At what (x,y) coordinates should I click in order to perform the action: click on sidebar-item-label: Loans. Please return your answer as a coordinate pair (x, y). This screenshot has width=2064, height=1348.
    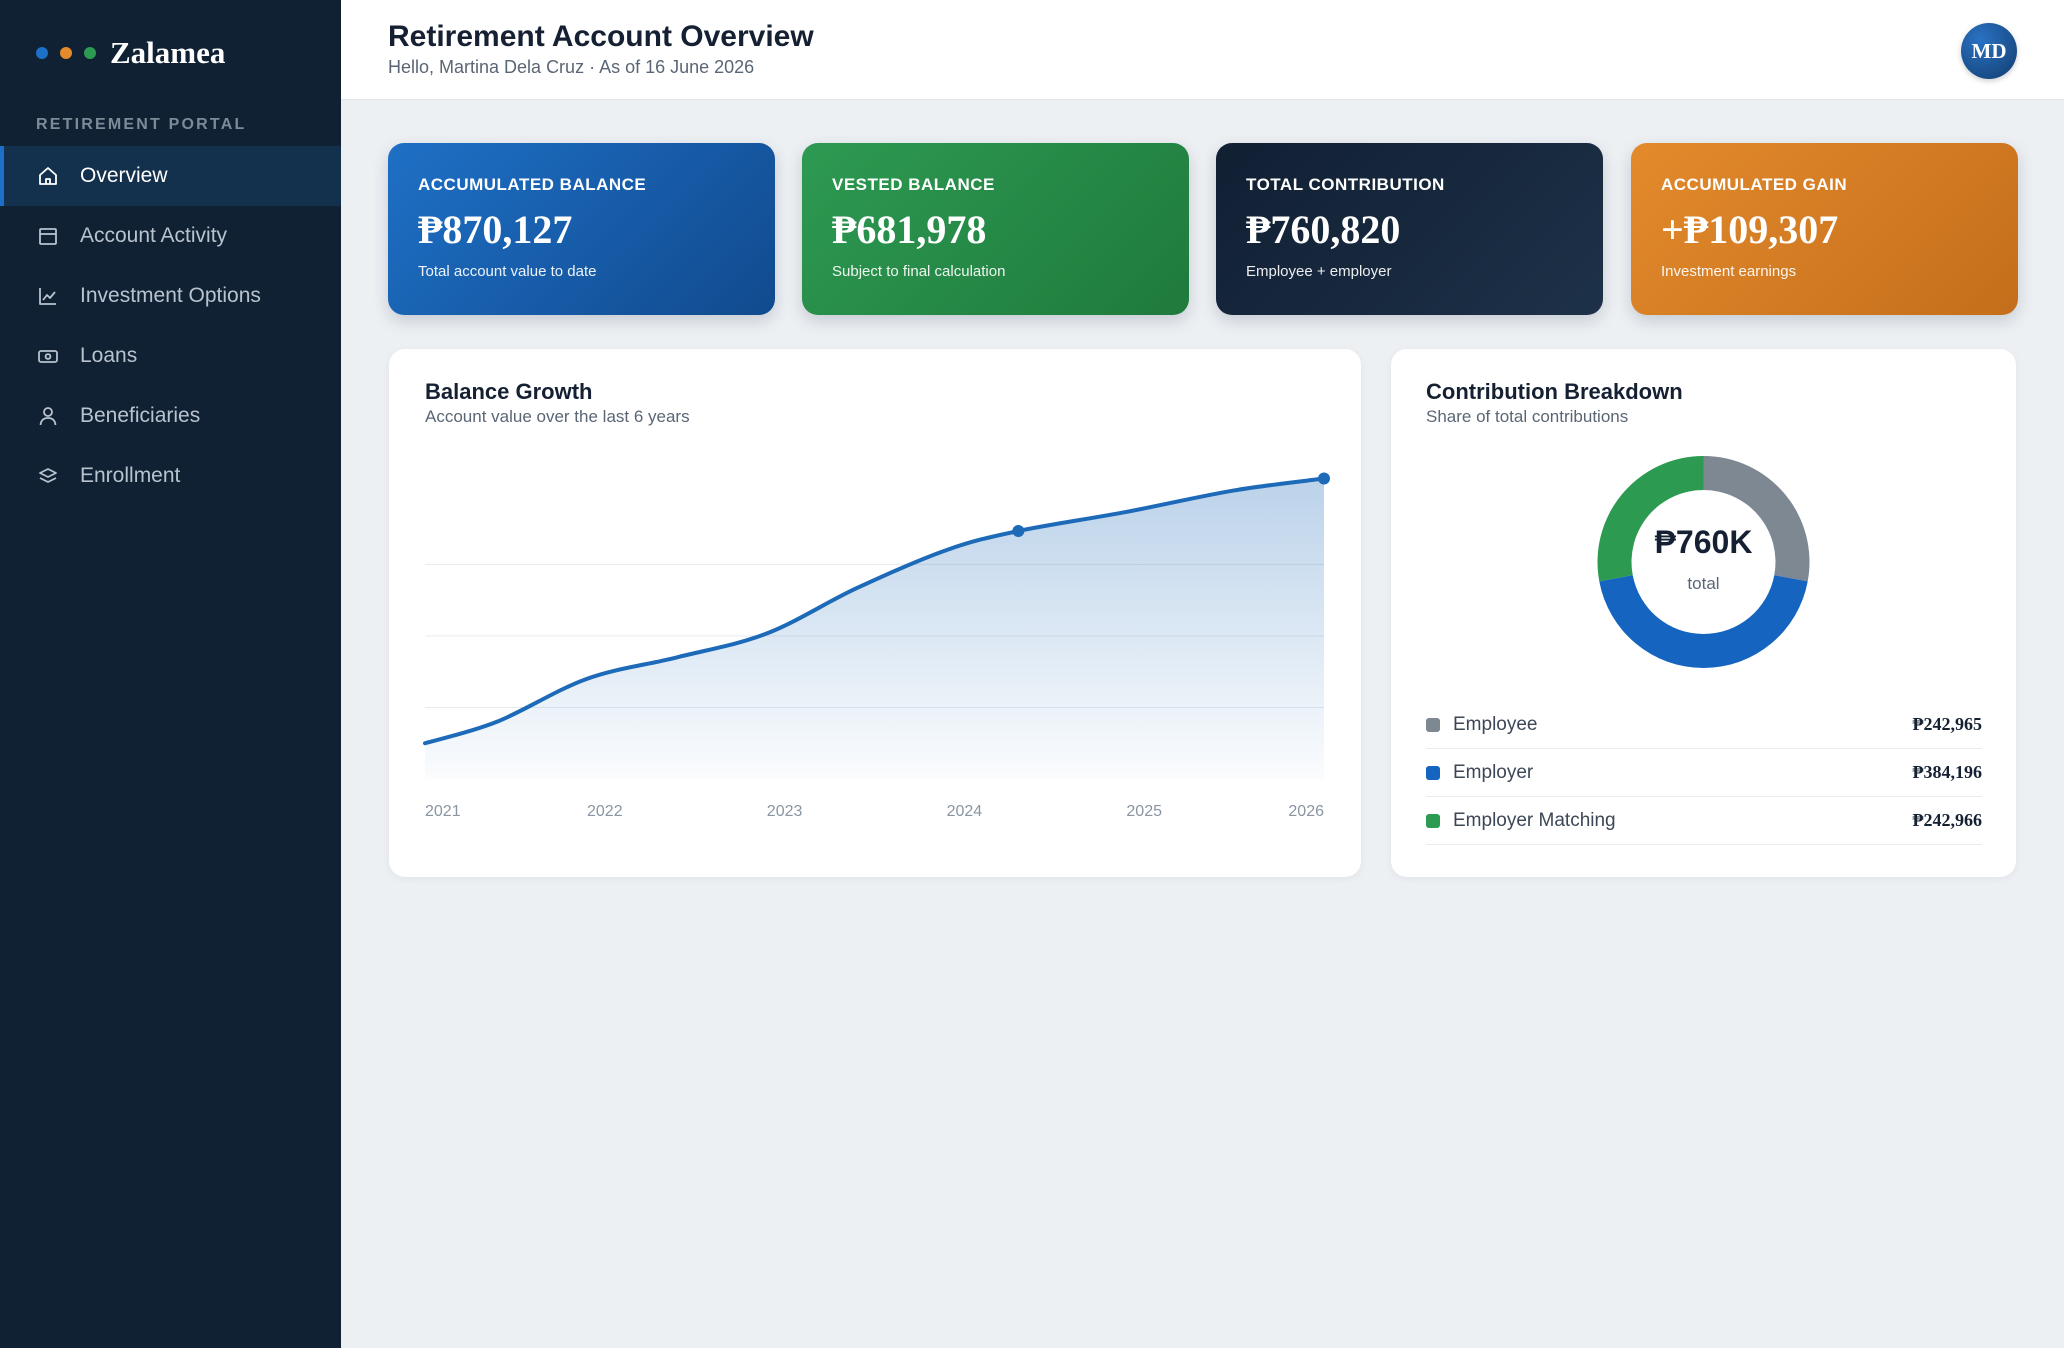
    Looking at the image, I should click on (109, 355).